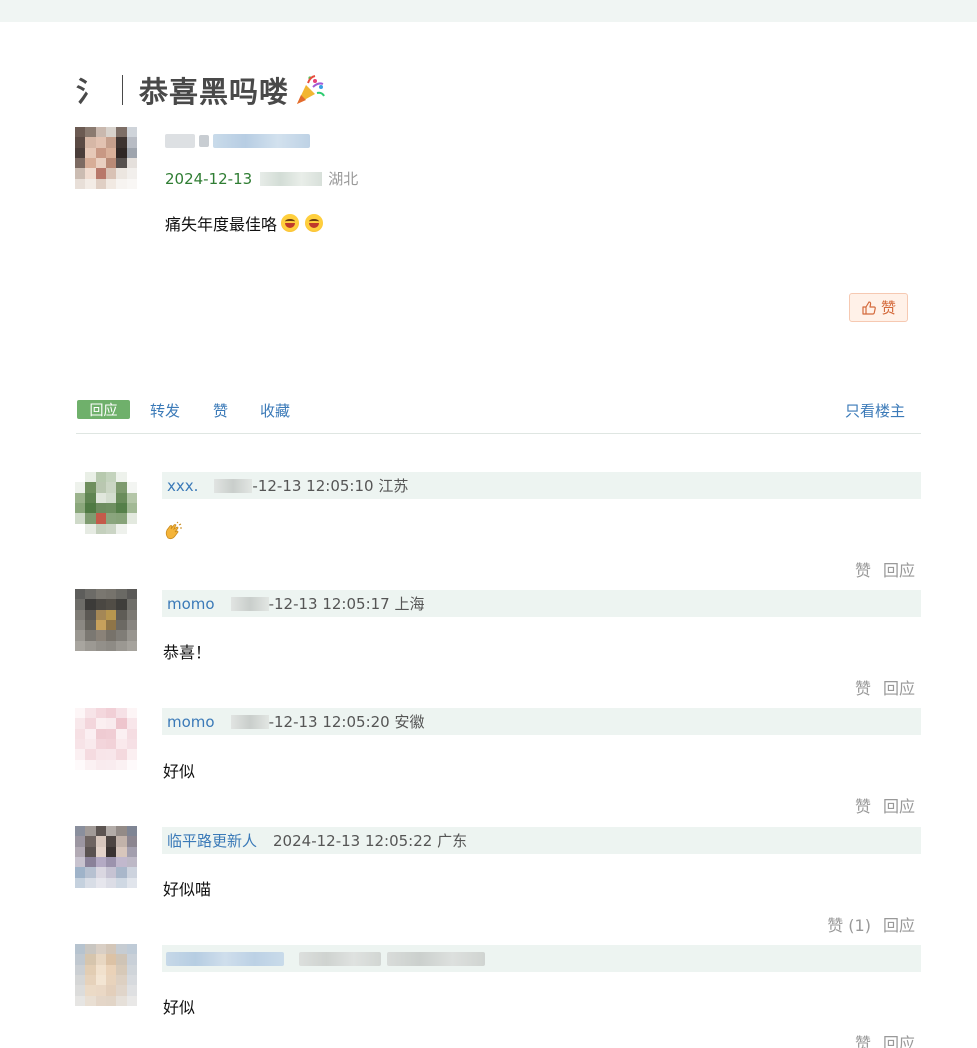 This screenshot has width=977, height=1048. I want to click on op-content-text: 痛失年度最佳咯, so click(221, 224).